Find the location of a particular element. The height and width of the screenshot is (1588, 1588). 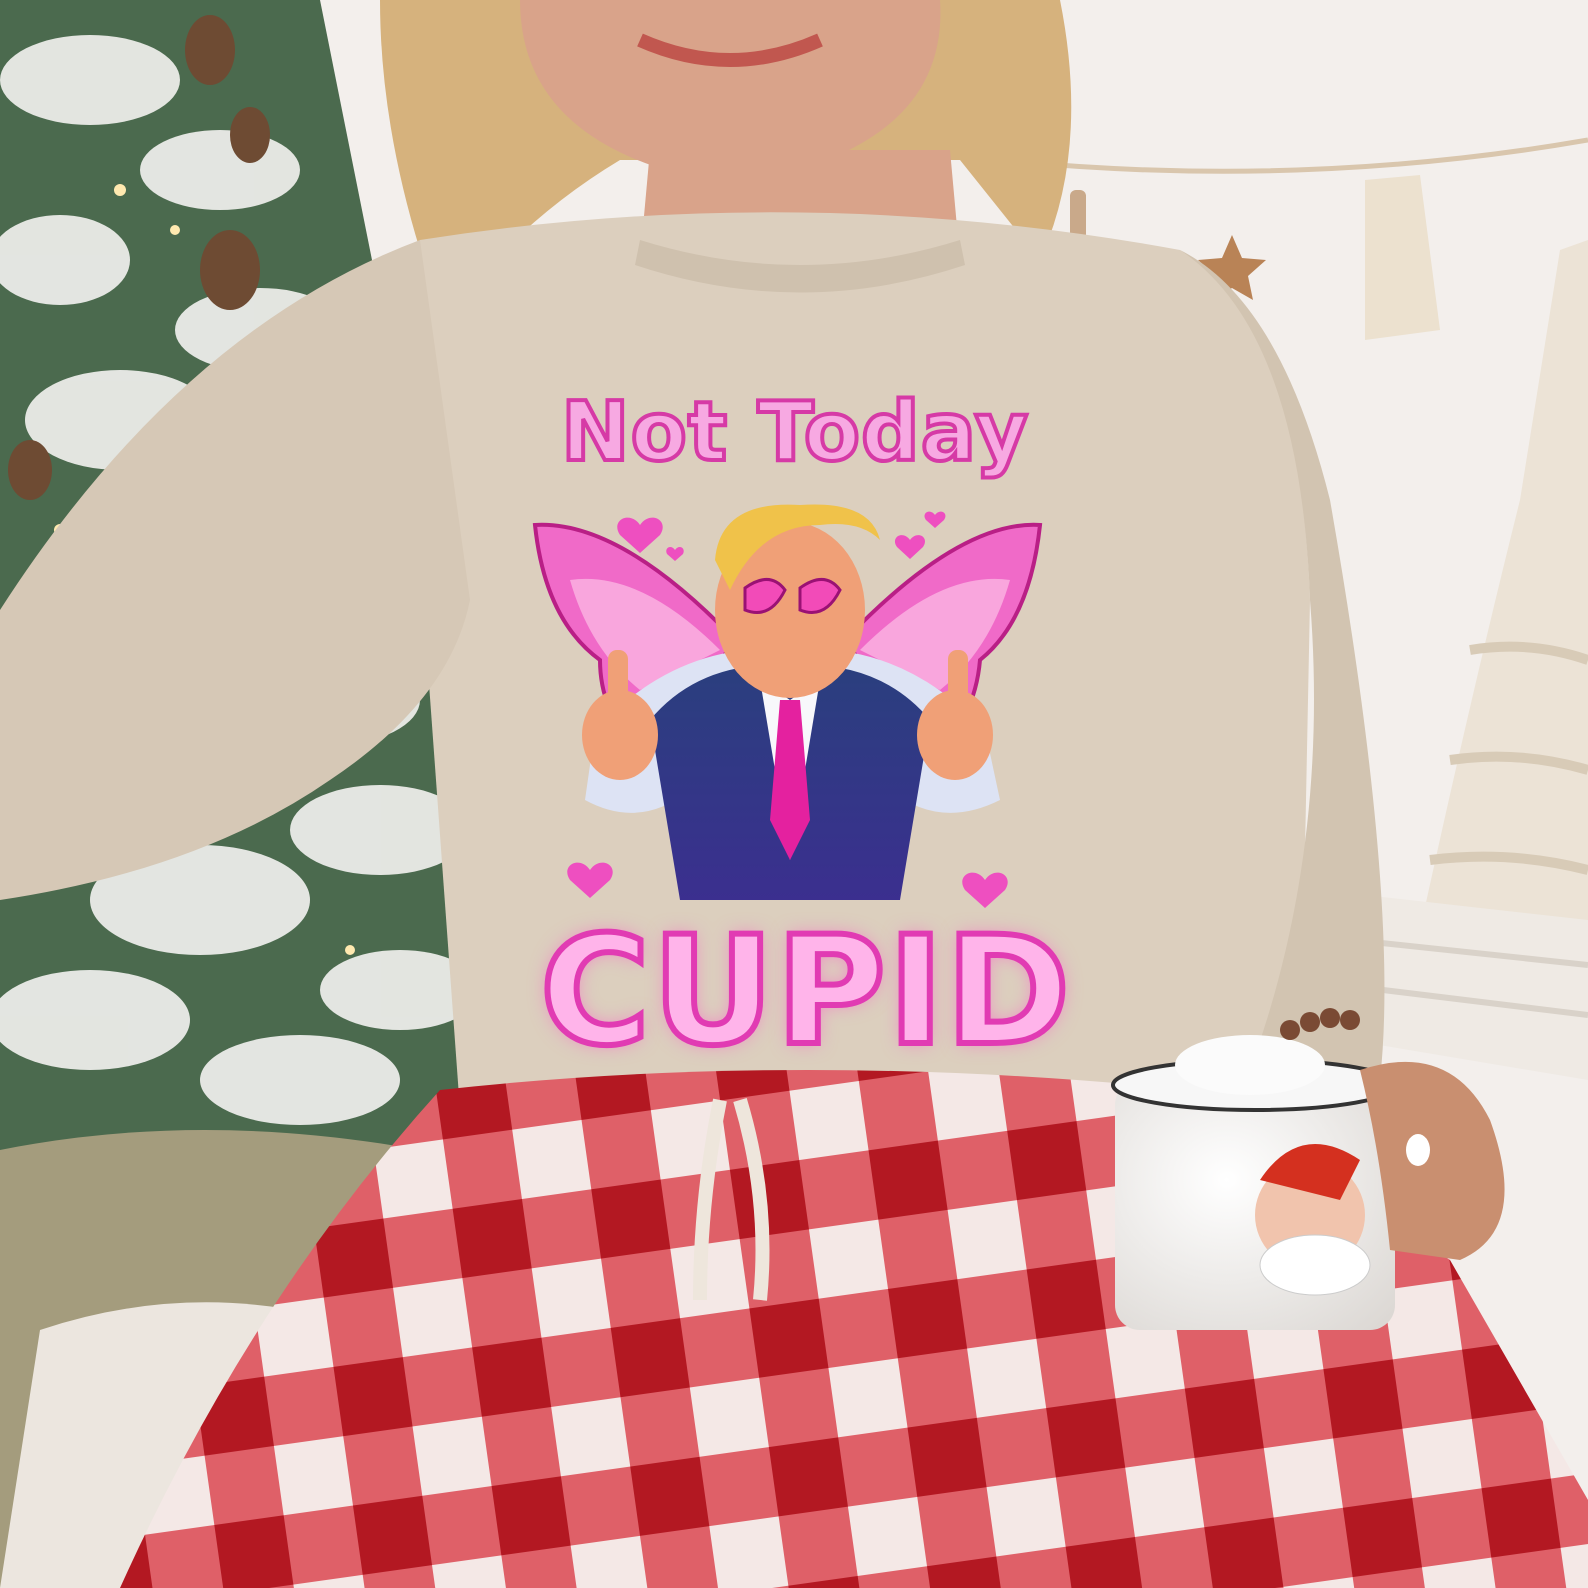

print-text-cupid: CUPID is located at coordinates (805, 992).